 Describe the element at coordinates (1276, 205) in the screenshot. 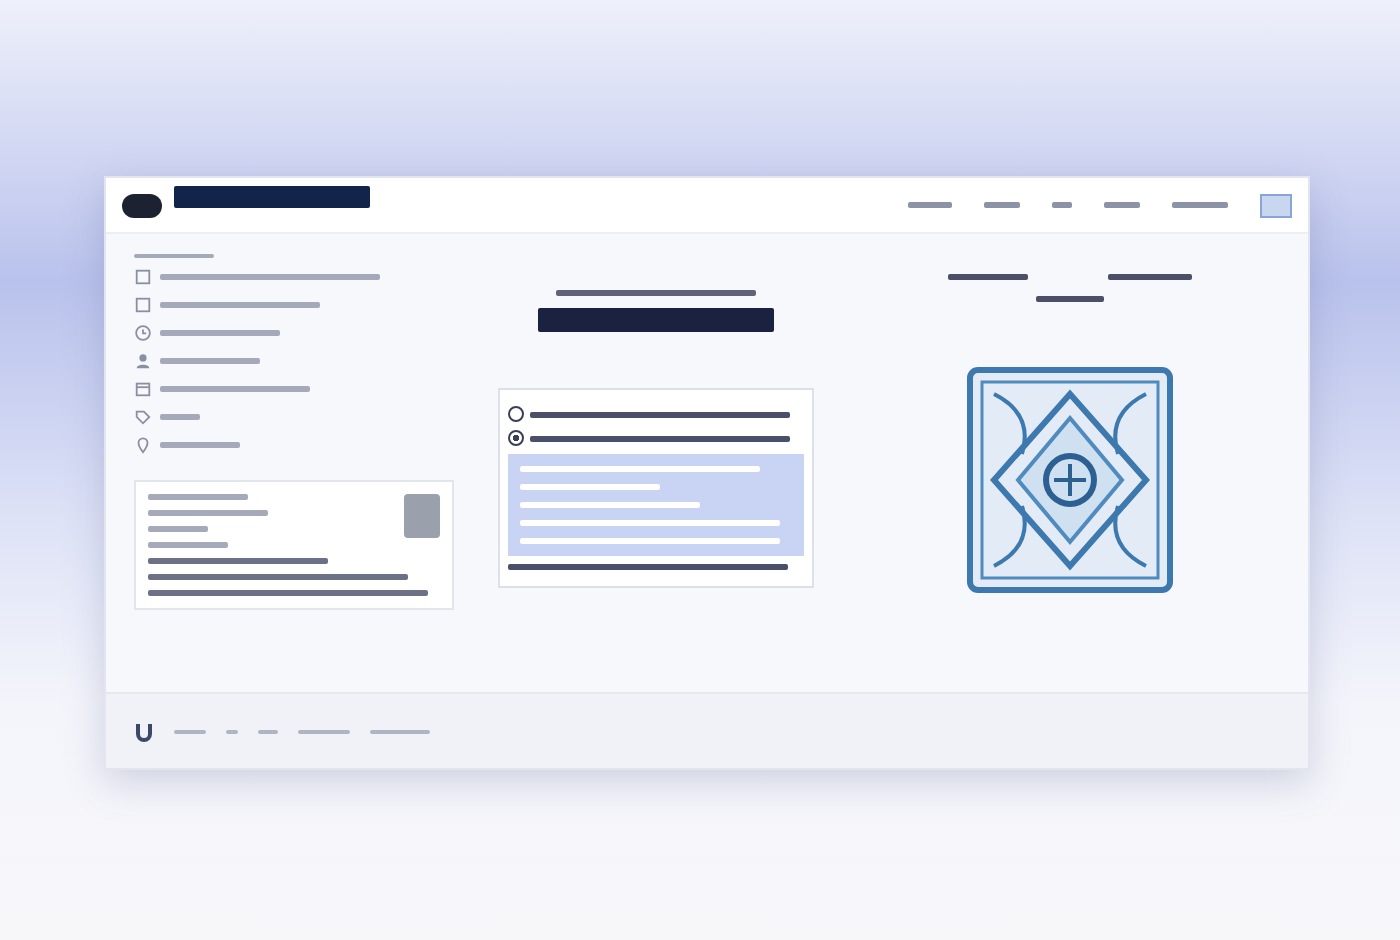

I see `nav-button` at that location.